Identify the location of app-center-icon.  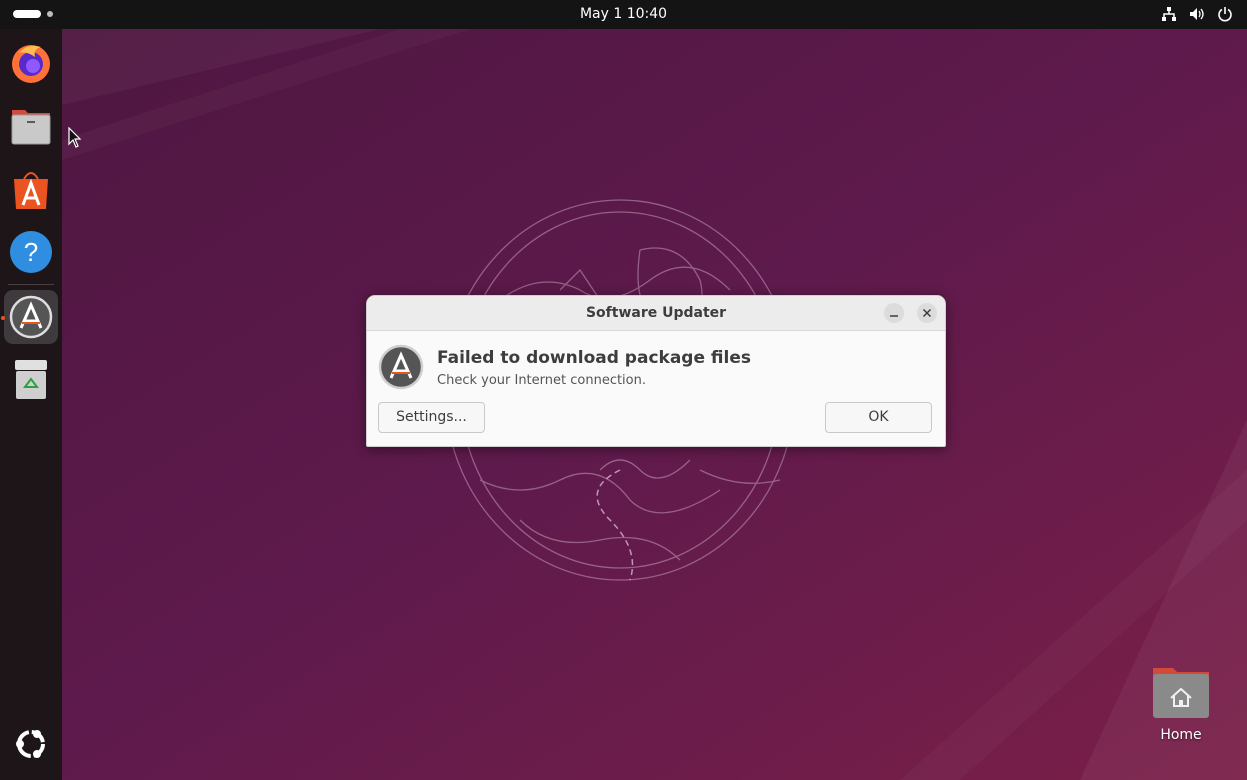
(31, 190).